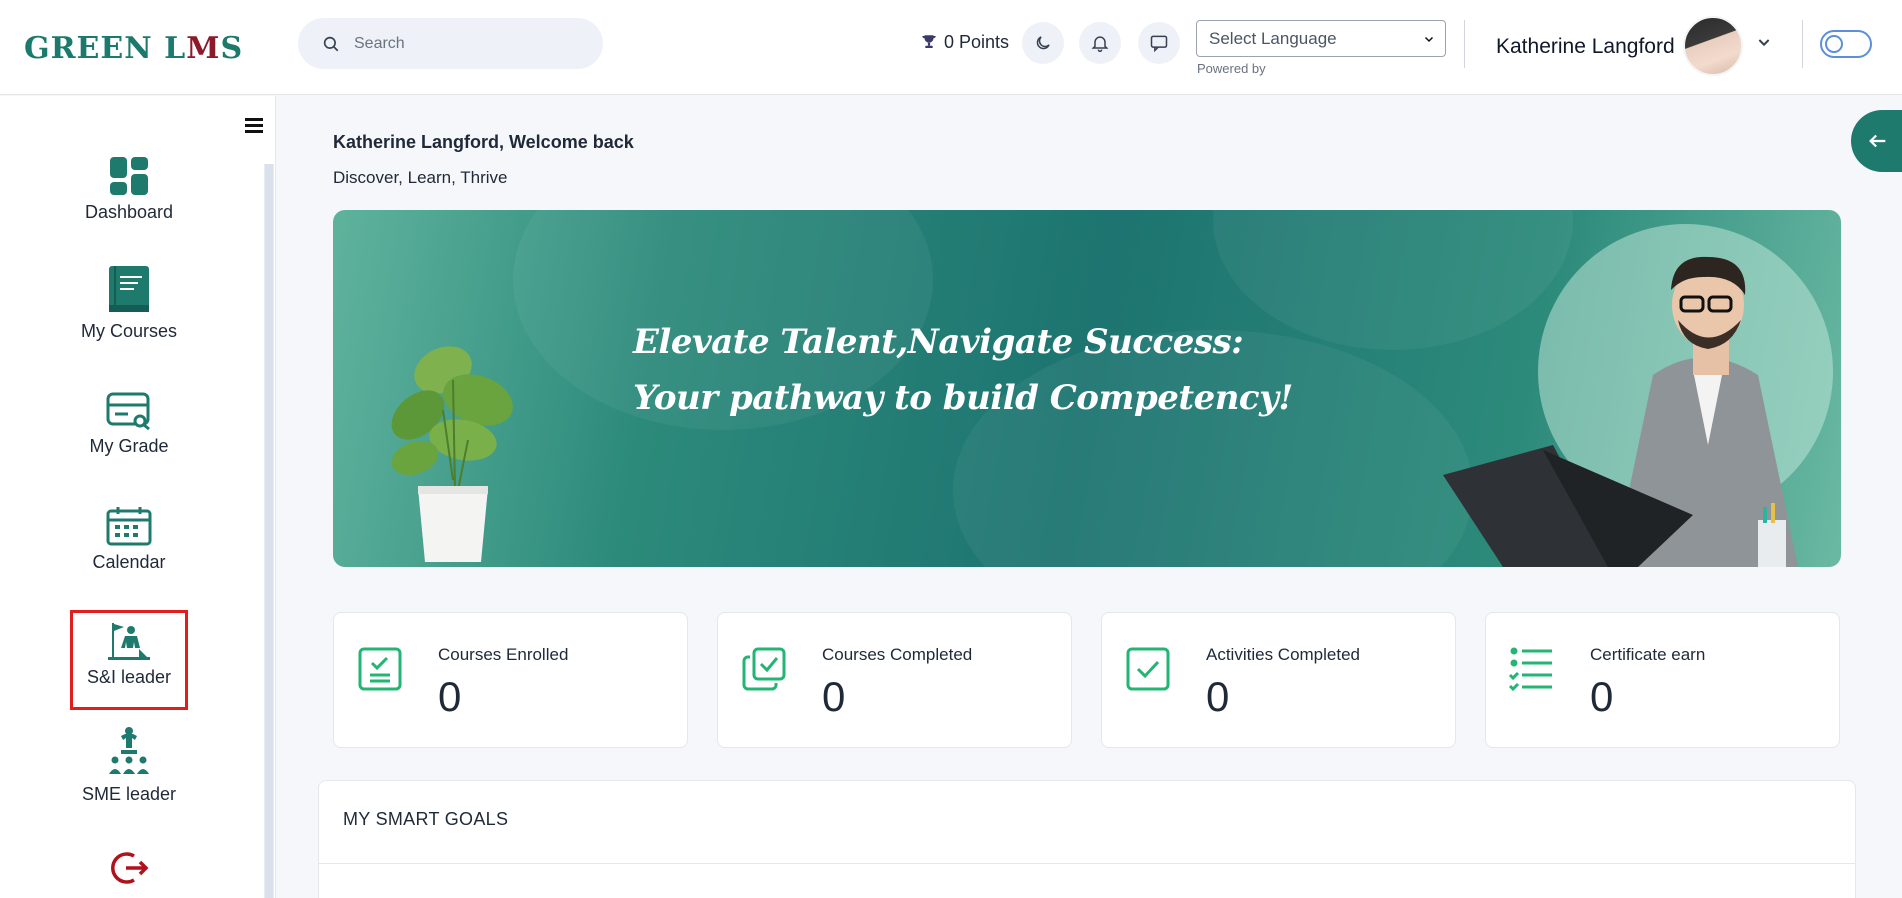  I want to click on avatar, so click(1713, 46).